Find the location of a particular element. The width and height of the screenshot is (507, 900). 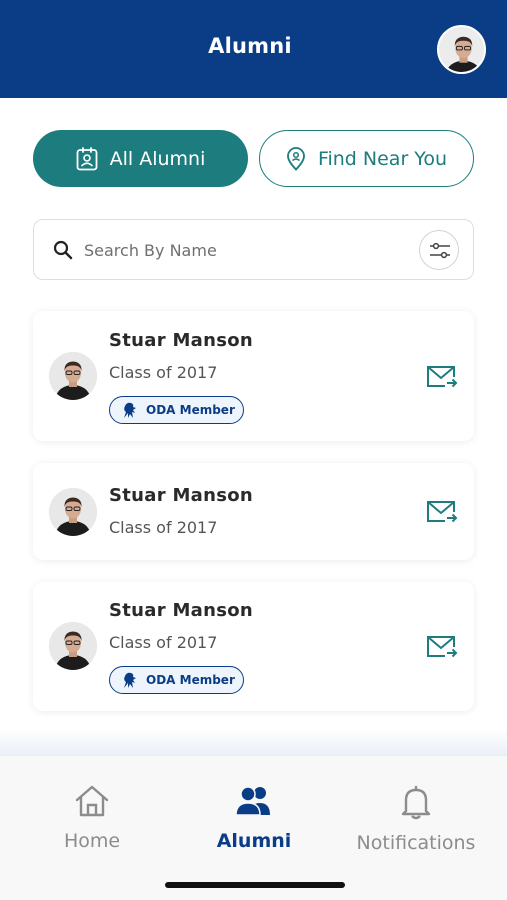

profile-avatar is located at coordinates (461, 49).